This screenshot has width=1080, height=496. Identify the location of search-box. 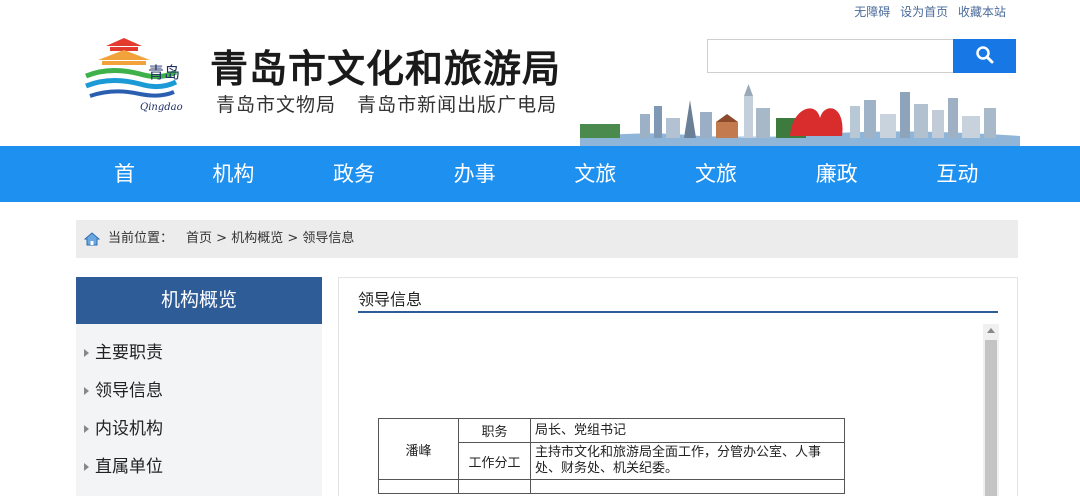
(861, 56).